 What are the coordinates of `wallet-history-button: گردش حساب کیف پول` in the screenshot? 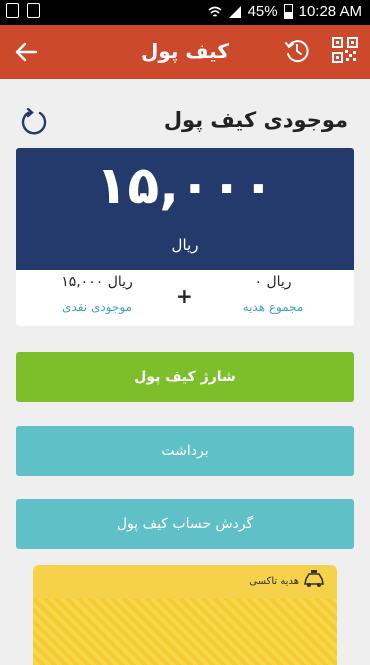 It's located at (185, 524).